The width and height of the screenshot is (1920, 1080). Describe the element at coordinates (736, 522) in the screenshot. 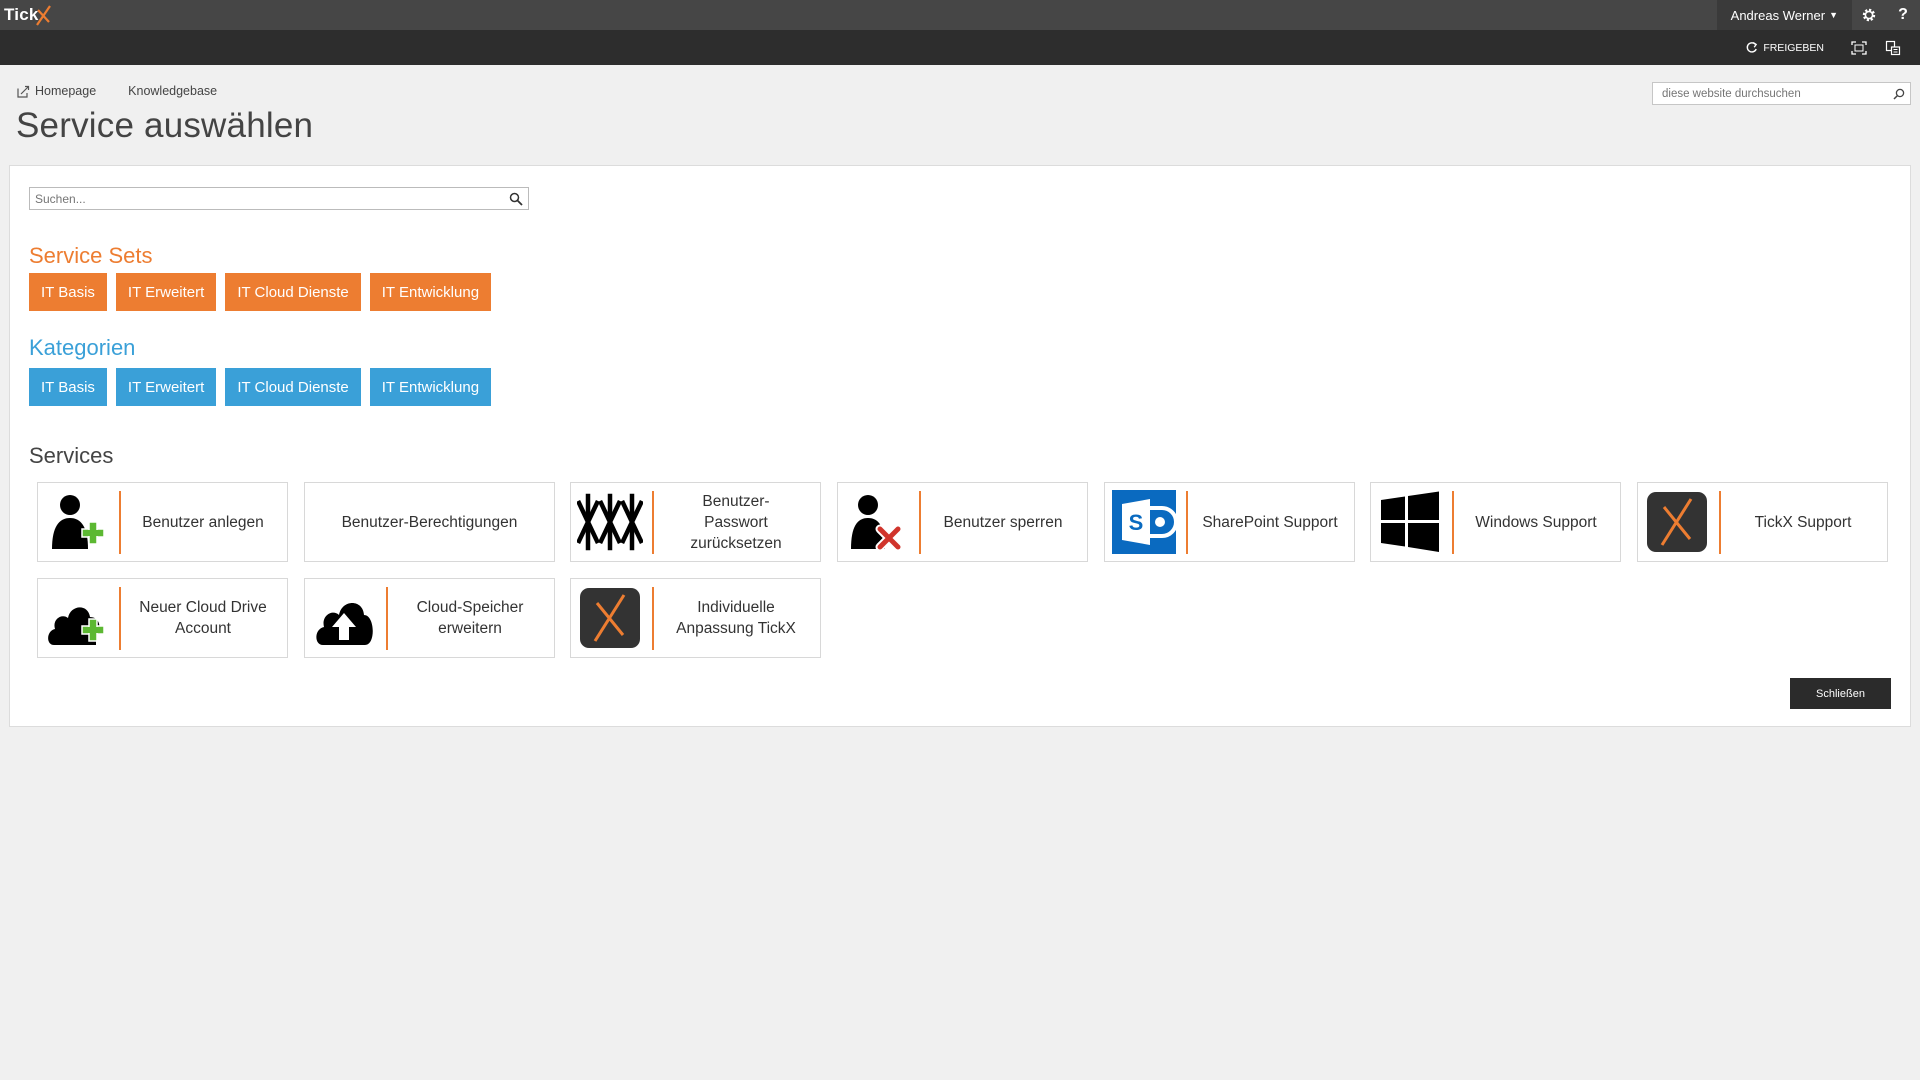

I see `service-label: Benutzer- Passwort zurücksetzen` at that location.